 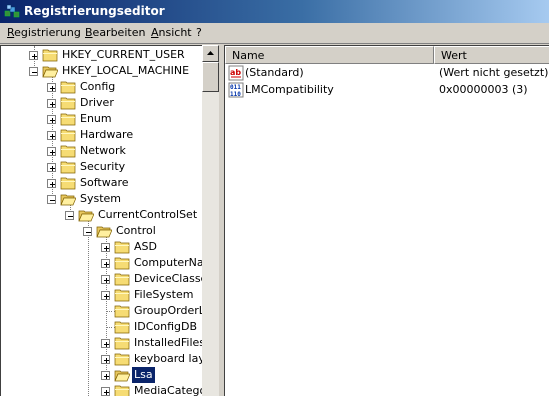 I want to click on tree-node: HKEY_LOCAL_MACHINE, so click(x=101, y=71).